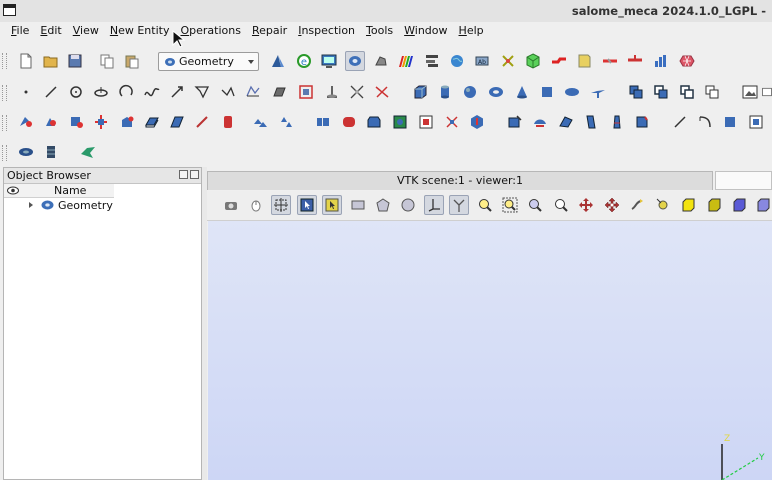 The width and height of the screenshot is (772, 480). What do you see at coordinates (636, 92) in the screenshot?
I see `compound-button` at bounding box center [636, 92].